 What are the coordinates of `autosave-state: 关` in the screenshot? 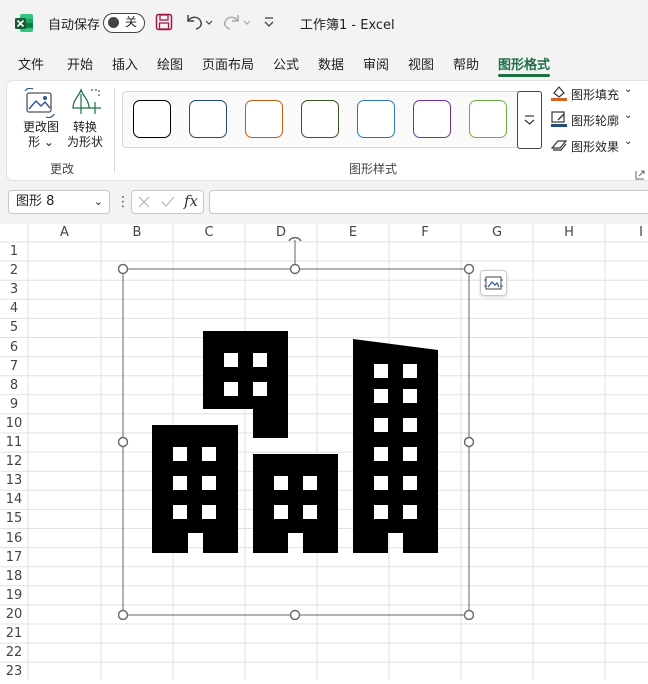 It's located at (131, 22).